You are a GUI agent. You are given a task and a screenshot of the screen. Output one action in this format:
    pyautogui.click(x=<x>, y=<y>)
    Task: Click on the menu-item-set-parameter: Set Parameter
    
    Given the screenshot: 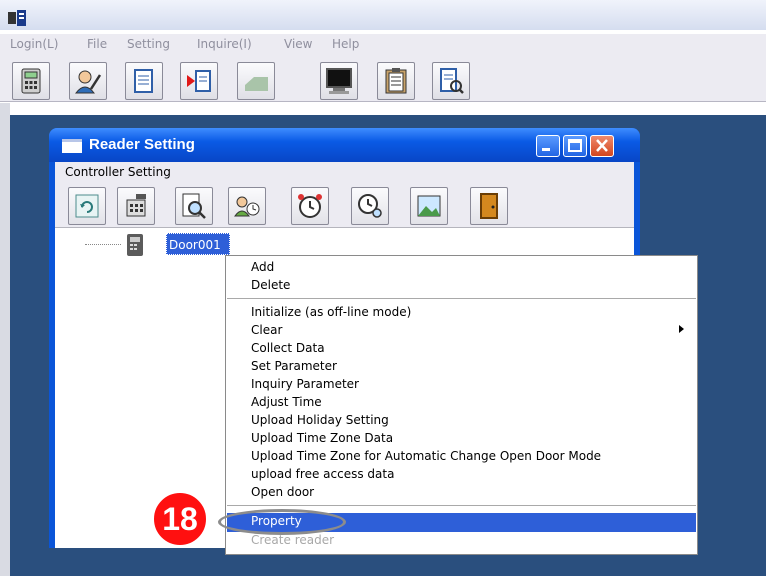 What is the action you would take?
    pyautogui.click(x=294, y=367)
    